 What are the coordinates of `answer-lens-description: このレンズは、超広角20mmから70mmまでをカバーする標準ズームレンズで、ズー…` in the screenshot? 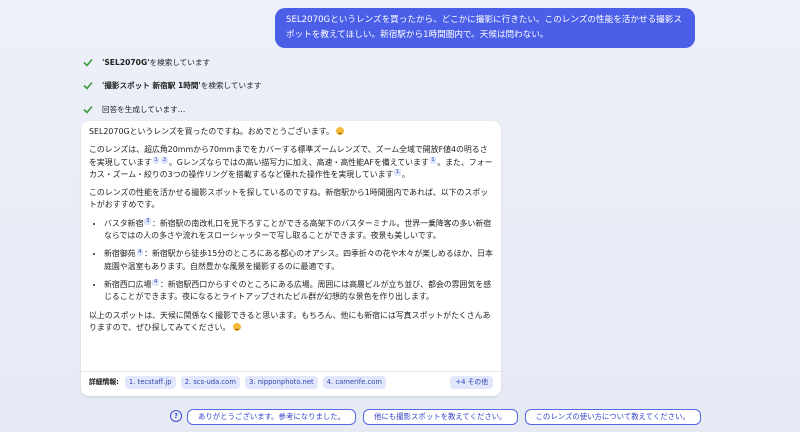 It's located at (291, 162).